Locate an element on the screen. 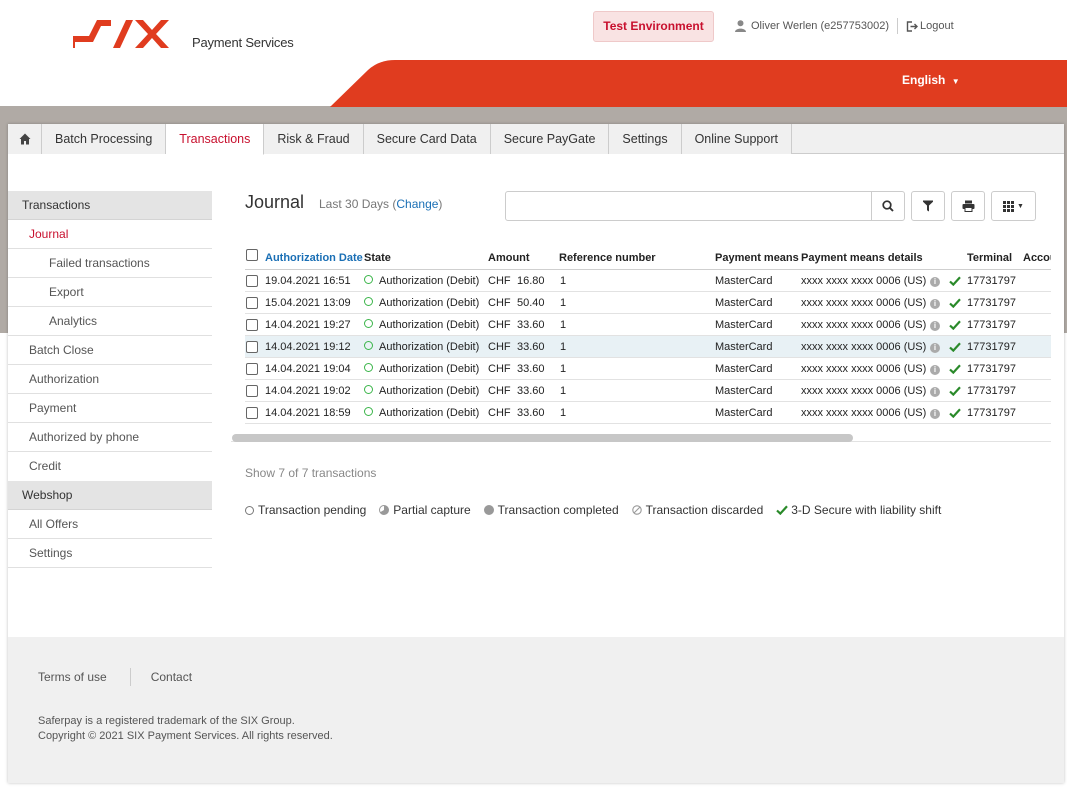 Image resolution: width=1067 pixels, height=787 pixels. sidebar-item-export: Export is located at coordinates (110, 292).